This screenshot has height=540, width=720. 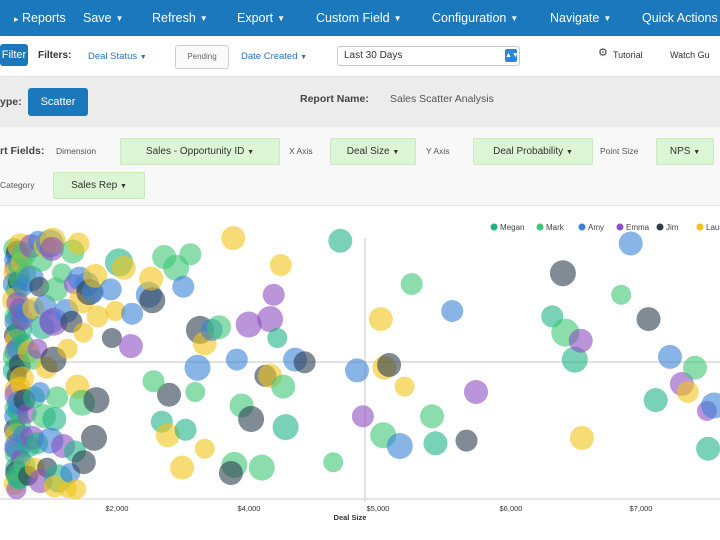 What do you see at coordinates (512, 227) in the screenshot?
I see `legend-label: Megan` at bounding box center [512, 227].